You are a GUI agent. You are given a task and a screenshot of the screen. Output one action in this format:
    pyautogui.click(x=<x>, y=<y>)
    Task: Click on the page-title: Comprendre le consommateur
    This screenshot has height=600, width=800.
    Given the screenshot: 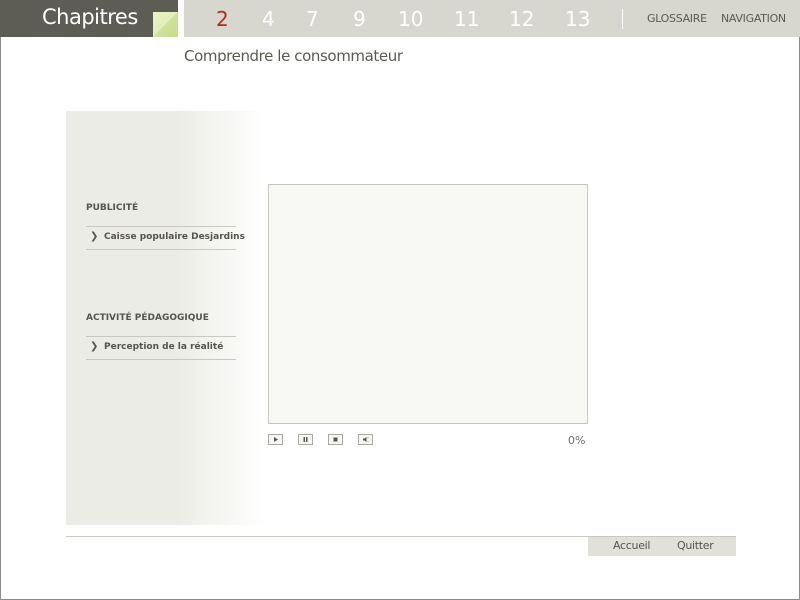 What is the action you would take?
    pyautogui.click(x=293, y=56)
    